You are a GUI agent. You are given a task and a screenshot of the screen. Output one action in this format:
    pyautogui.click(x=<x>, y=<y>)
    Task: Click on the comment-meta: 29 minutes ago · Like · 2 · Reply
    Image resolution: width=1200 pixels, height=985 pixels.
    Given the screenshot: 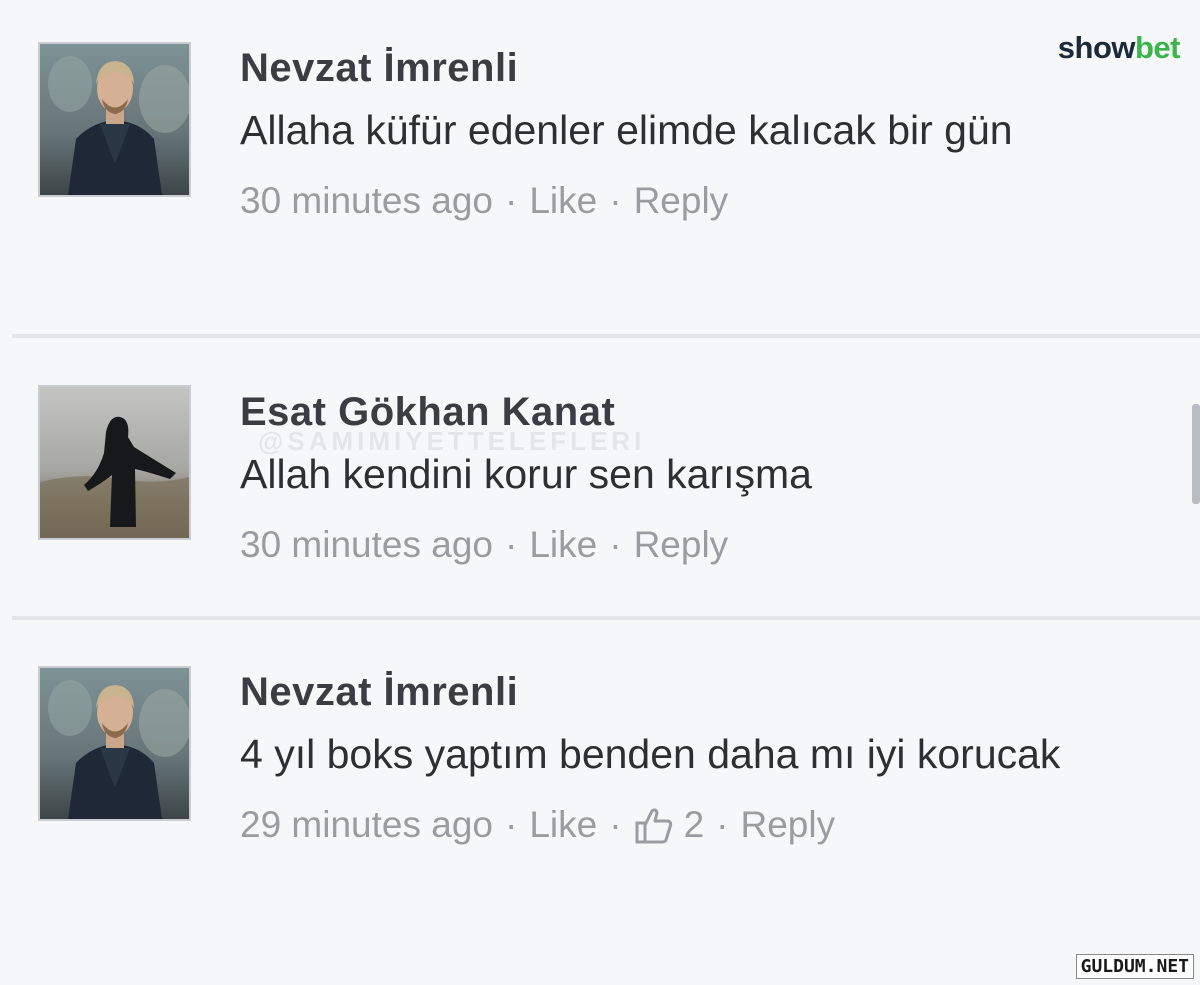 What is the action you would take?
    pyautogui.click(x=700, y=825)
    